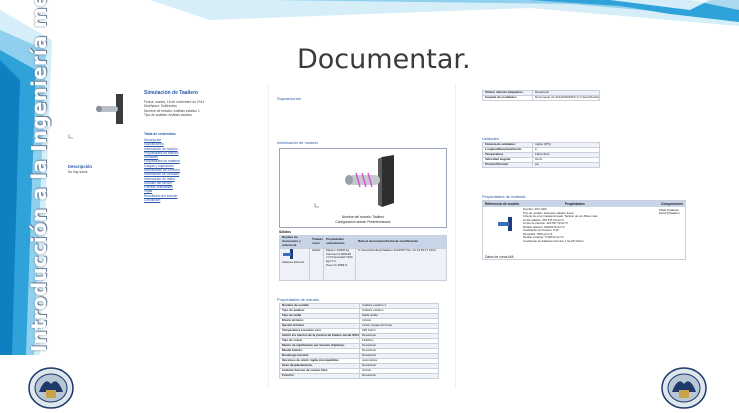  Describe the element at coordinates (684, 388) in the screenshot. I see `fi-unam-seal-icon` at that location.